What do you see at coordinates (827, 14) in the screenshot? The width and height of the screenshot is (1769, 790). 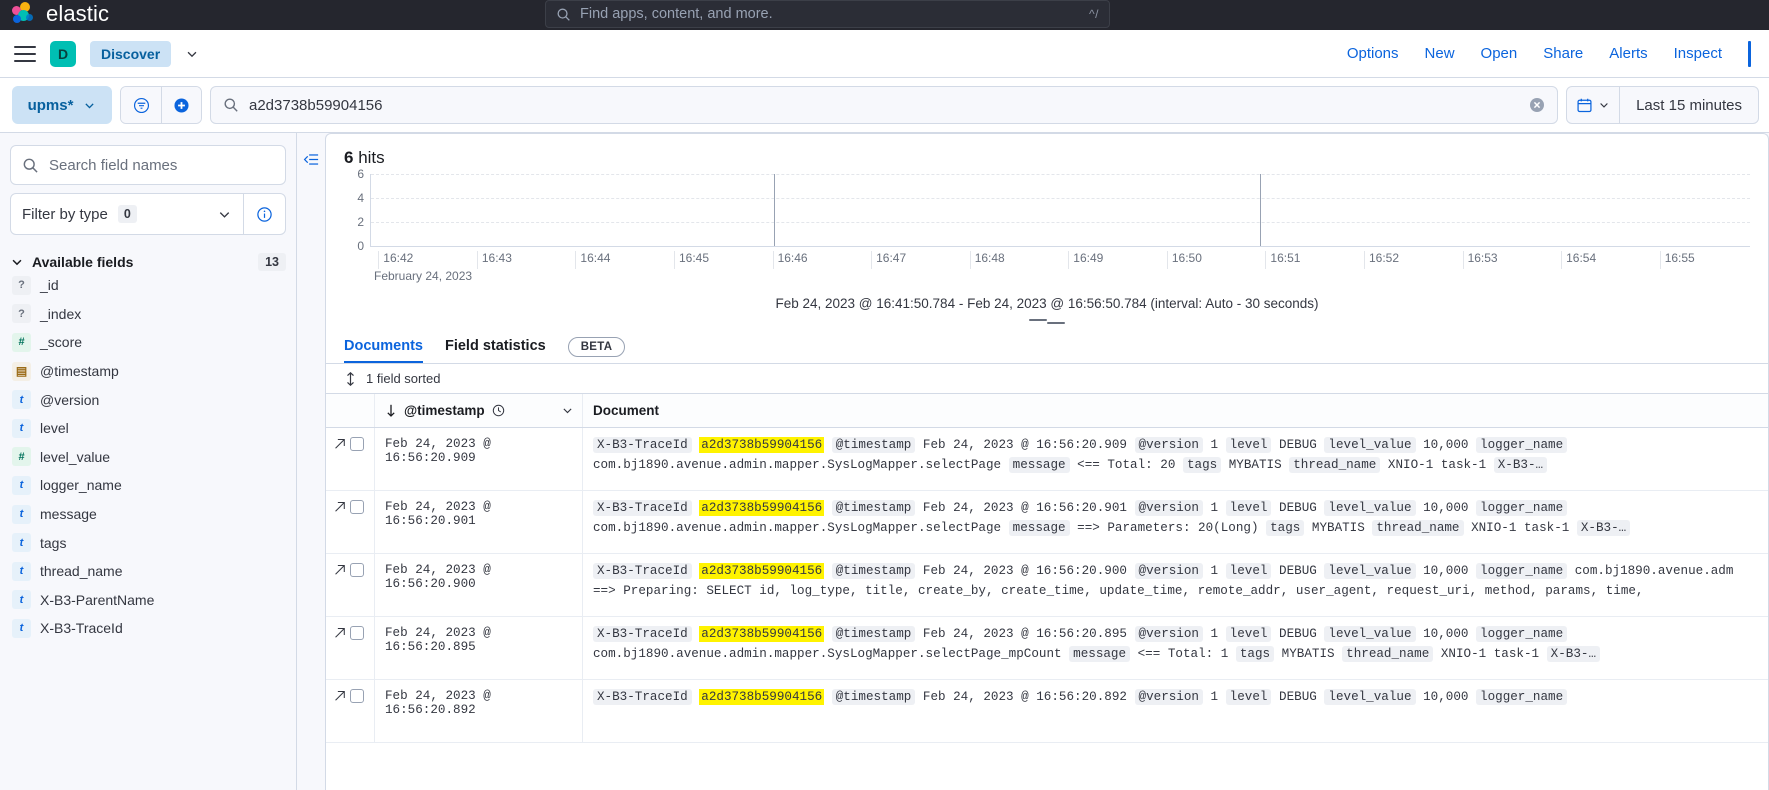 I see `global-search-input: Find apps, content, and more. ^/` at bounding box center [827, 14].